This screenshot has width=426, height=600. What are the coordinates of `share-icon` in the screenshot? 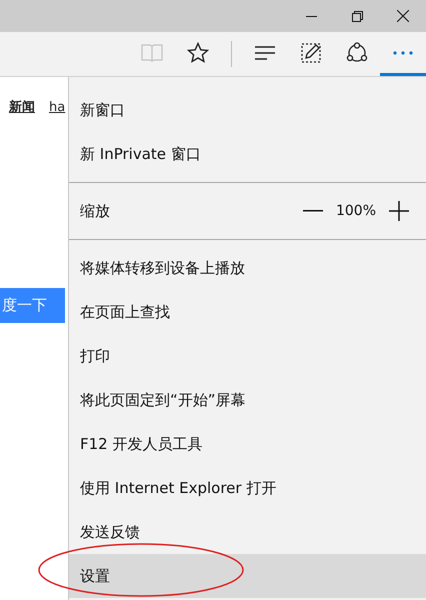 It's located at (357, 53).